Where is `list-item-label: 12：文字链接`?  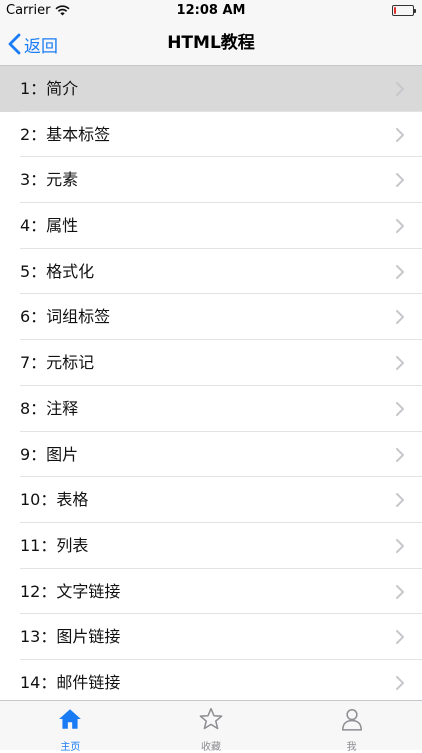 list-item-label: 12：文字链接 is located at coordinates (70, 591).